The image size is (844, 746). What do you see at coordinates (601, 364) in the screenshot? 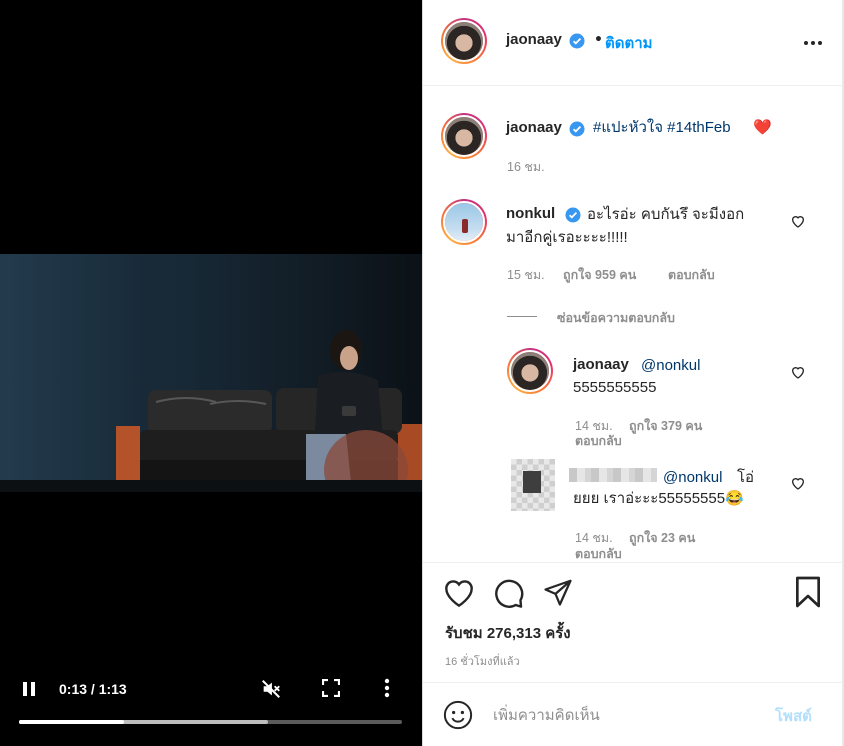
I see `reply-username: jaonaay` at bounding box center [601, 364].